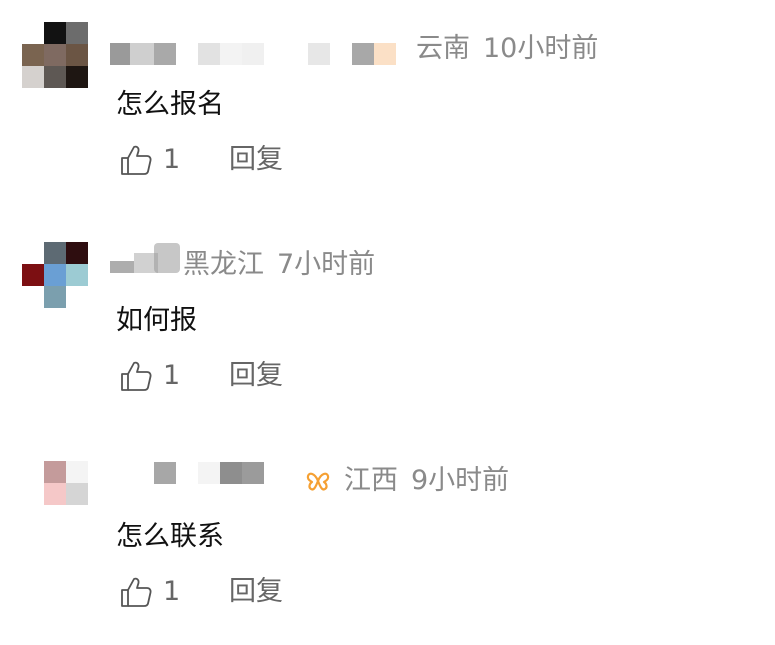  Describe the element at coordinates (170, 536) in the screenshot. I see `comment-text: 怎么联系` at that location.